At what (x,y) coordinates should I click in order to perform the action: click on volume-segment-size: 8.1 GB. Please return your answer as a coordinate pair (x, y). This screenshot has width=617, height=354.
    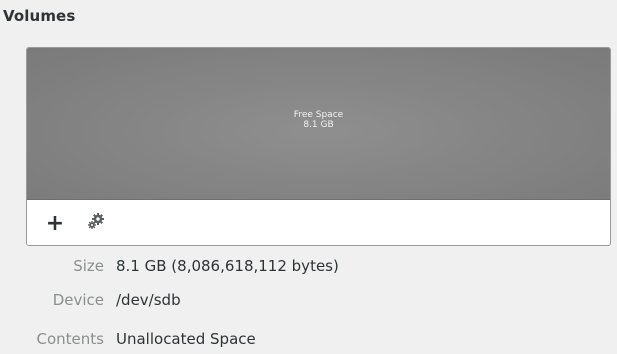
    Looking at the image, I should click on (318, 125).